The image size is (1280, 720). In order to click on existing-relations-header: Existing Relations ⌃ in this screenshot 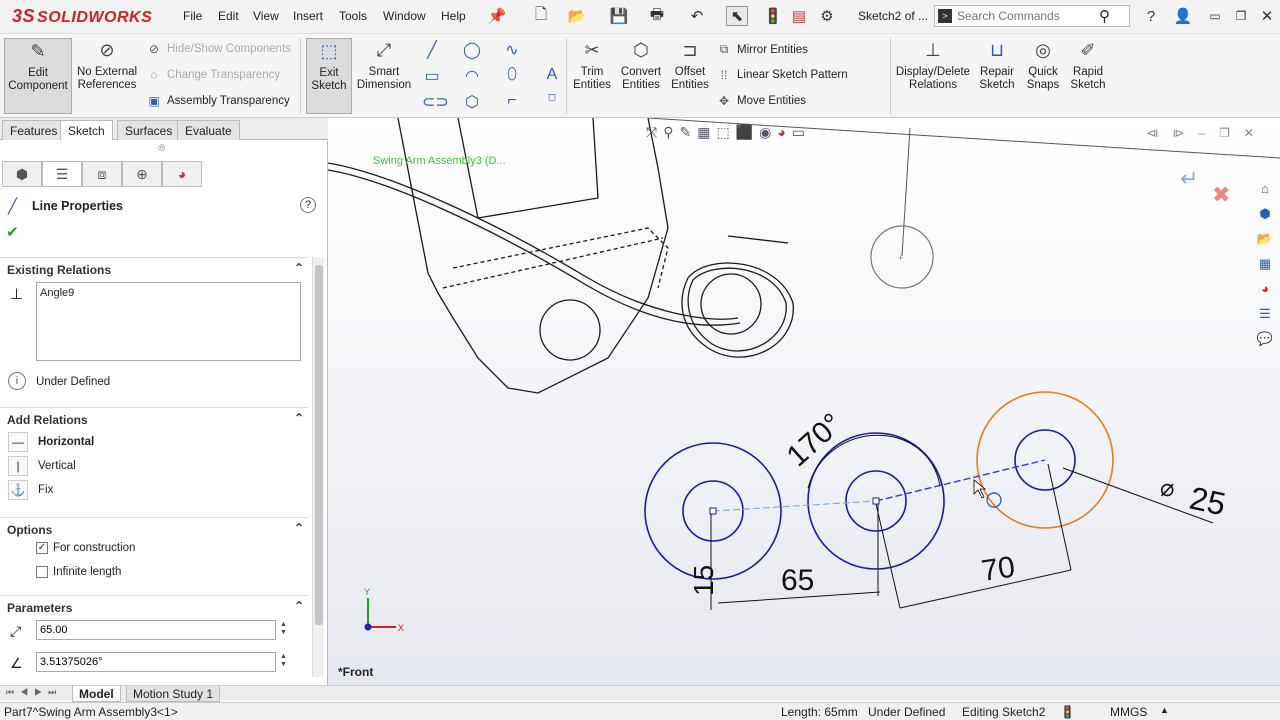, I will do `click(154, 268)`.